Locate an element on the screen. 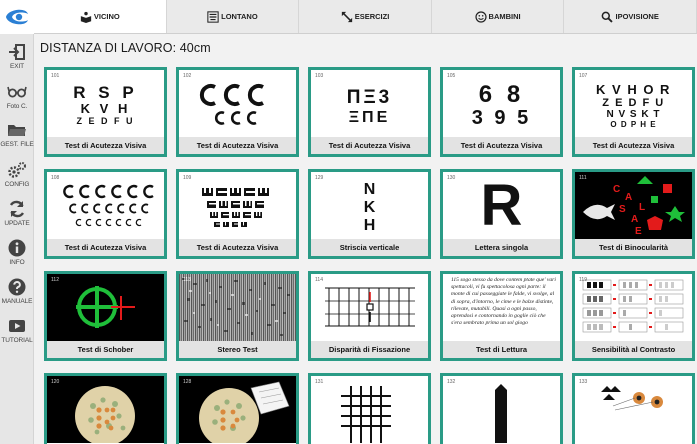 The width and height of the screenshot is (697, 444). test-card-128: 128 is located at coordinates (237, 408).